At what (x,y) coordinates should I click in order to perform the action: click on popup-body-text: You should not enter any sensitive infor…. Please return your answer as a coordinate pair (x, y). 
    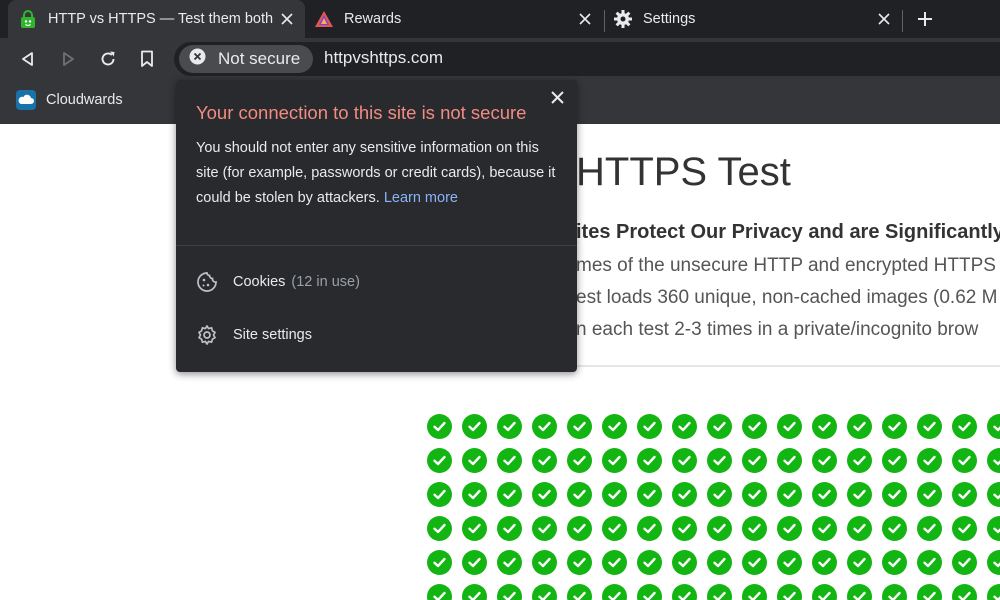
    Looking at the image, I should click on (376, 173).